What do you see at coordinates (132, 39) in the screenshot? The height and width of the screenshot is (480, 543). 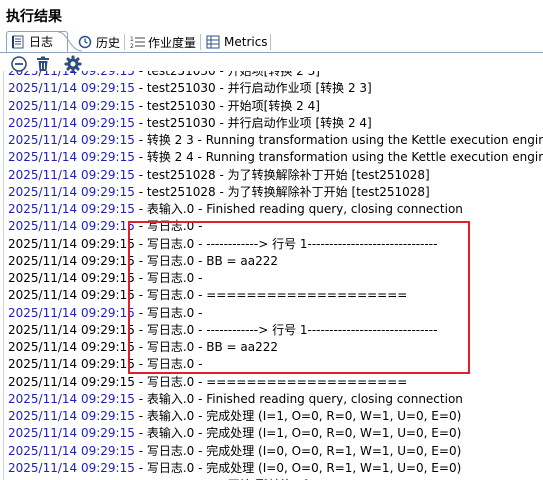 I see `svg-text: 1` at bounding box center [132, 39].